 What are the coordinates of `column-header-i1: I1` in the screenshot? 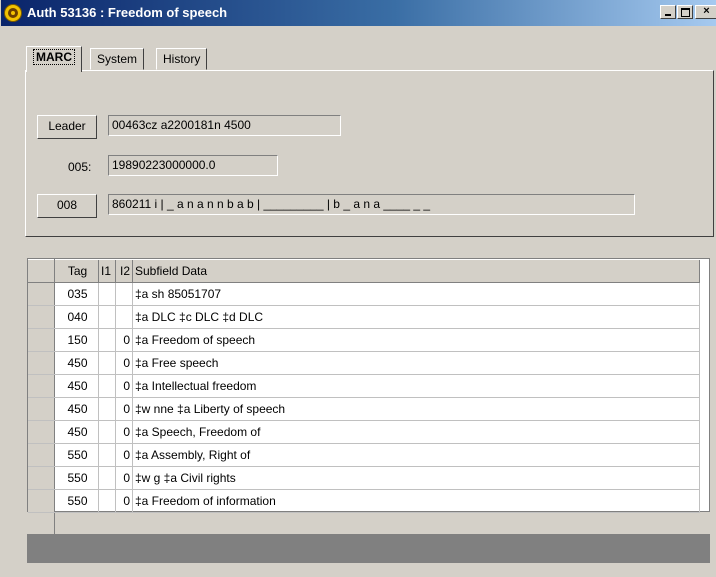 It's located at (107, 271).